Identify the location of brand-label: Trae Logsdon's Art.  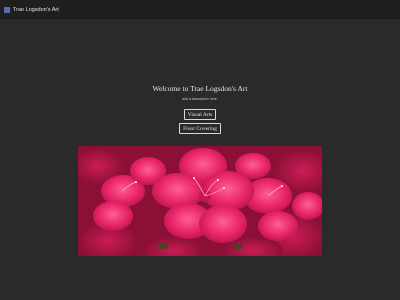
(36, 9).